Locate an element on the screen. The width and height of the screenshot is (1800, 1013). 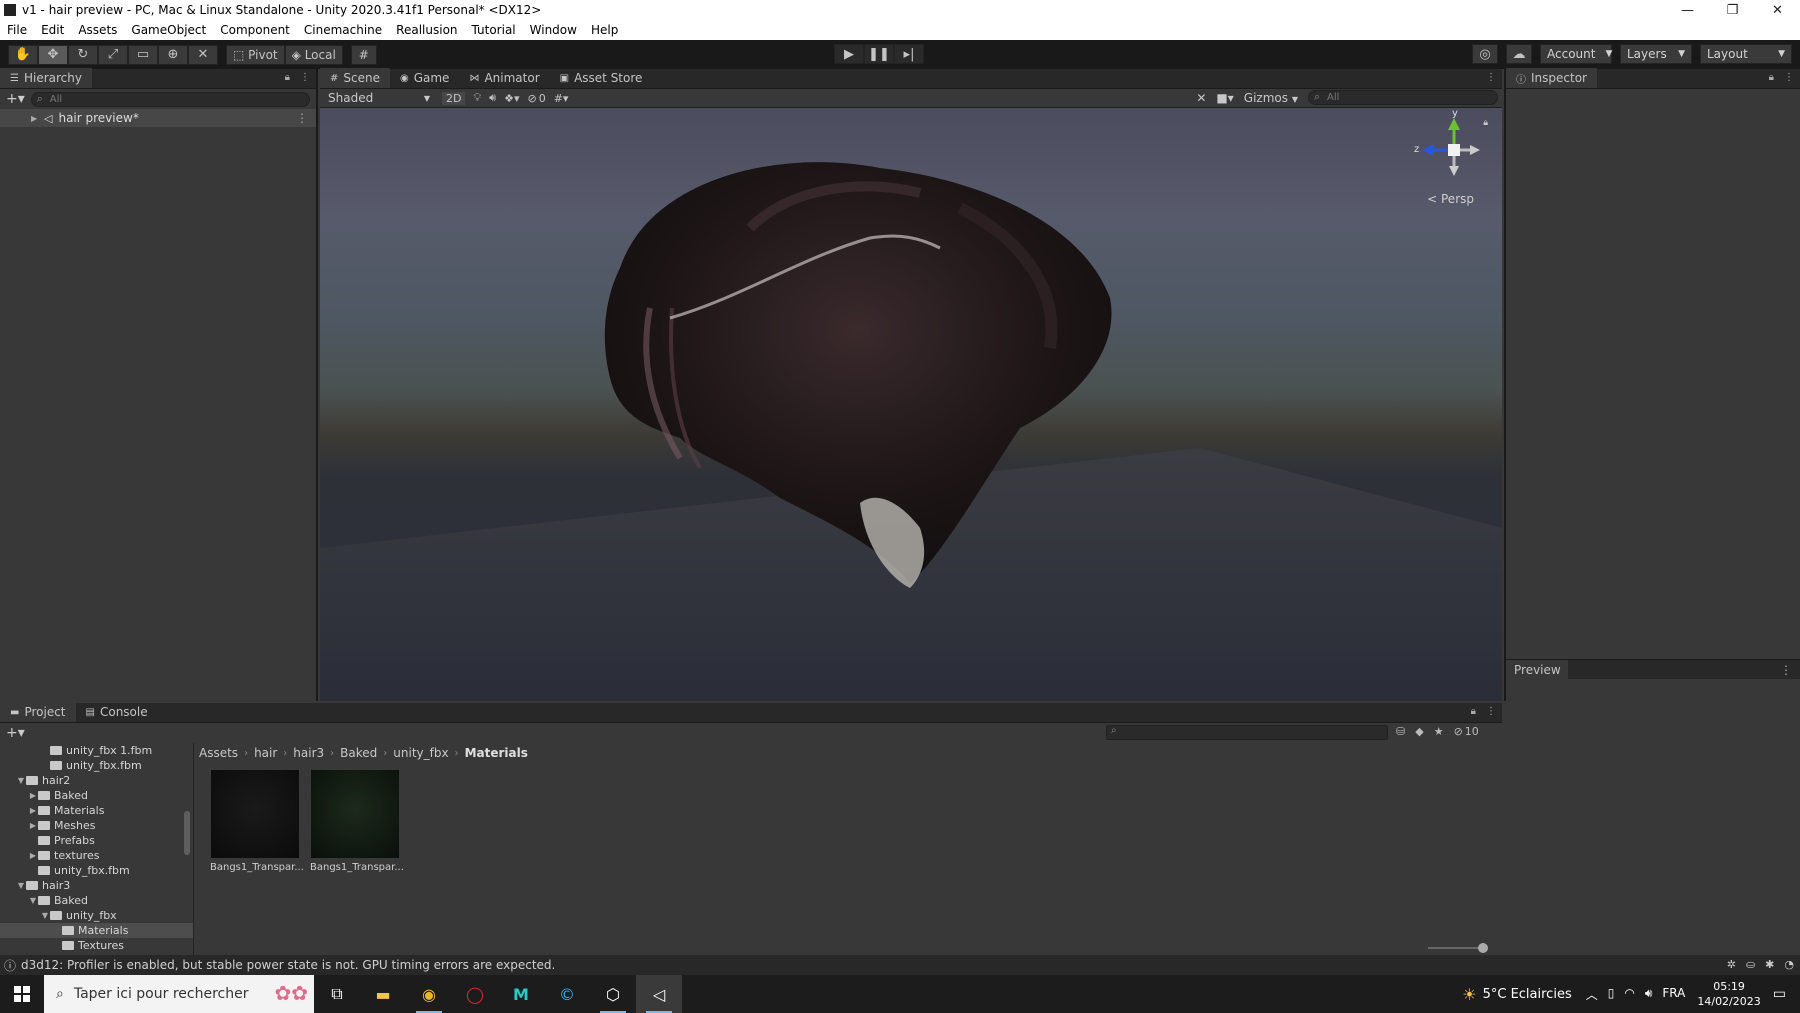
cloud-icon: ☁ is located at coordinates (1519, 54).